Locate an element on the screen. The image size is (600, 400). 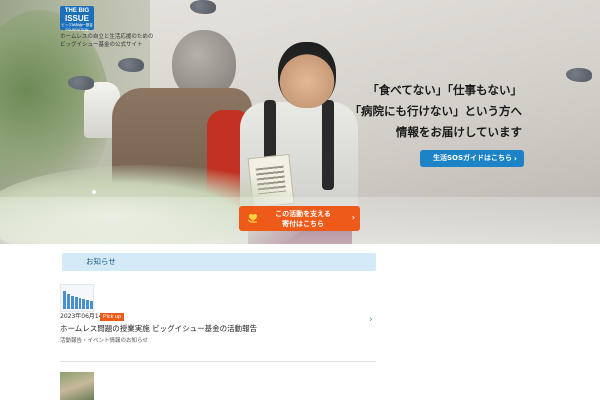
news-title: ホームレス問題の授業実施 ビッグイシュー基金の活動報告 is located at coordinates (158, 329).